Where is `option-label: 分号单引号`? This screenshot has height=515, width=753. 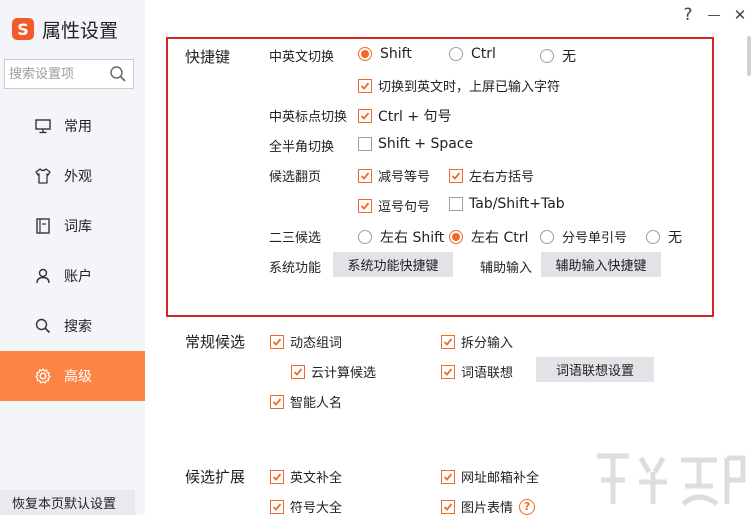
option-label: 分号单引号 is located at coordinates (595, 238).